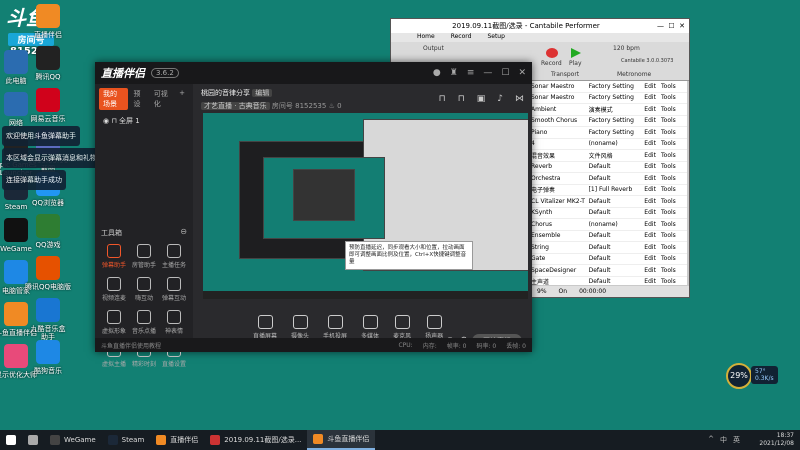 Image resolution: width=800 pixels, height=450 pixels. What do you see at coordinates (609, 121) in the screenshot?
I see `plugin-row: Smooth Chorus Factory Setting Edit Tools` at bounding box center [609, 121].